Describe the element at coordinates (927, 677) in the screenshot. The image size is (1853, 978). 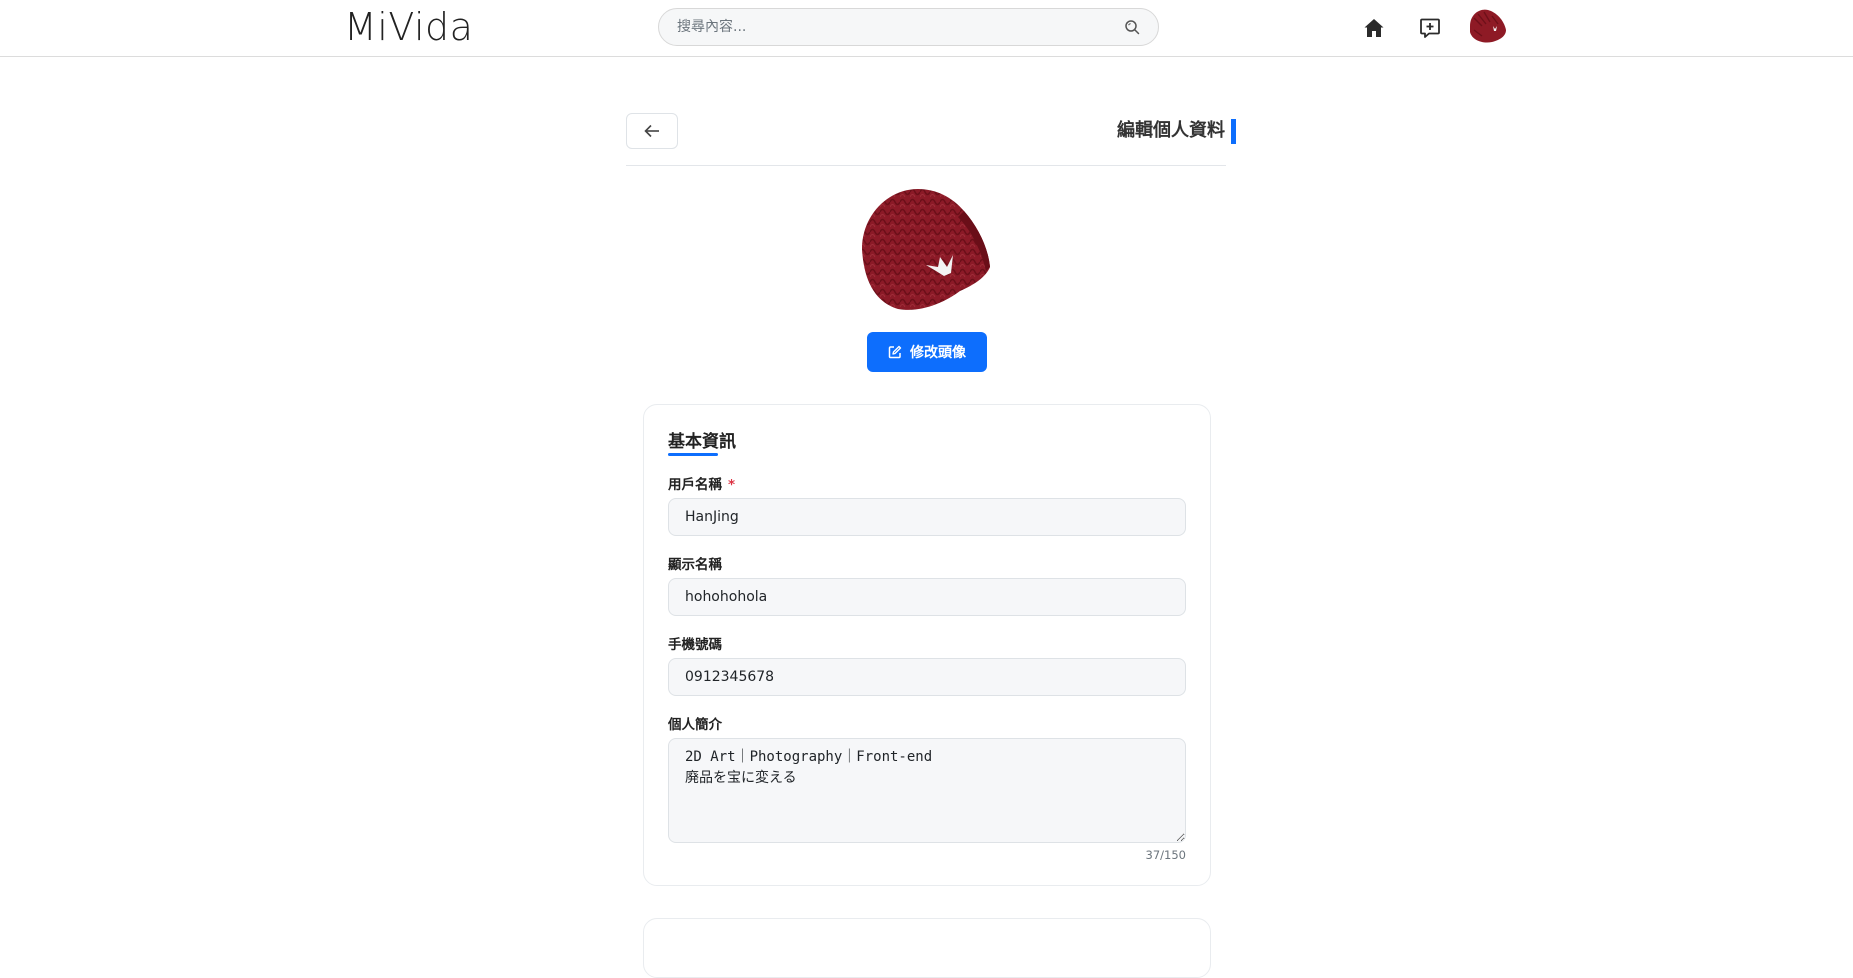
I see `phone-input` at that location.